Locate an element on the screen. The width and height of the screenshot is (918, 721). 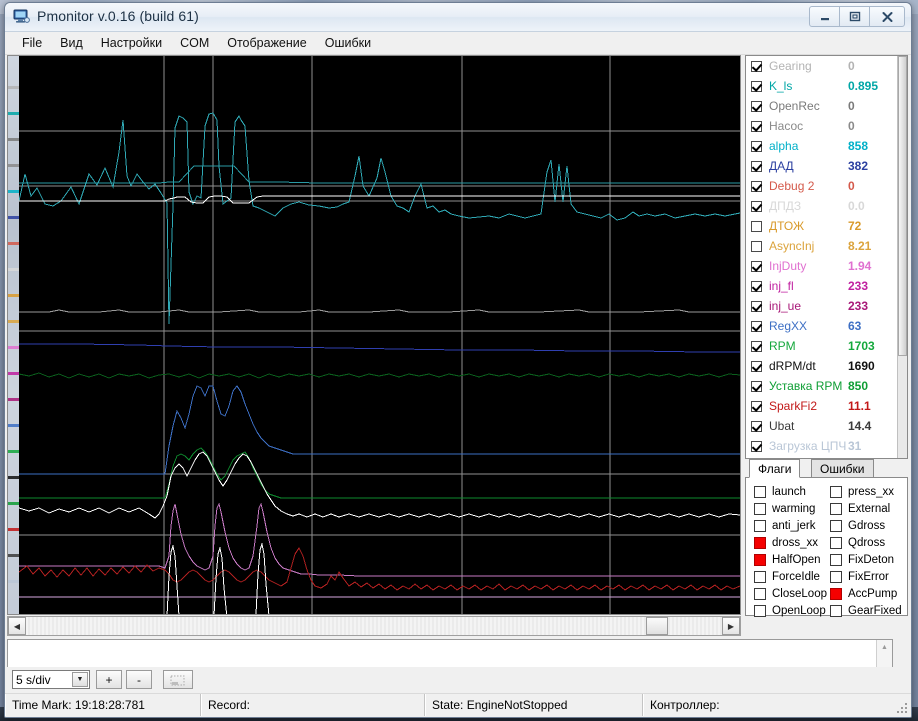
legend-row: Gearing 0 is located at coordinates (826, 66).